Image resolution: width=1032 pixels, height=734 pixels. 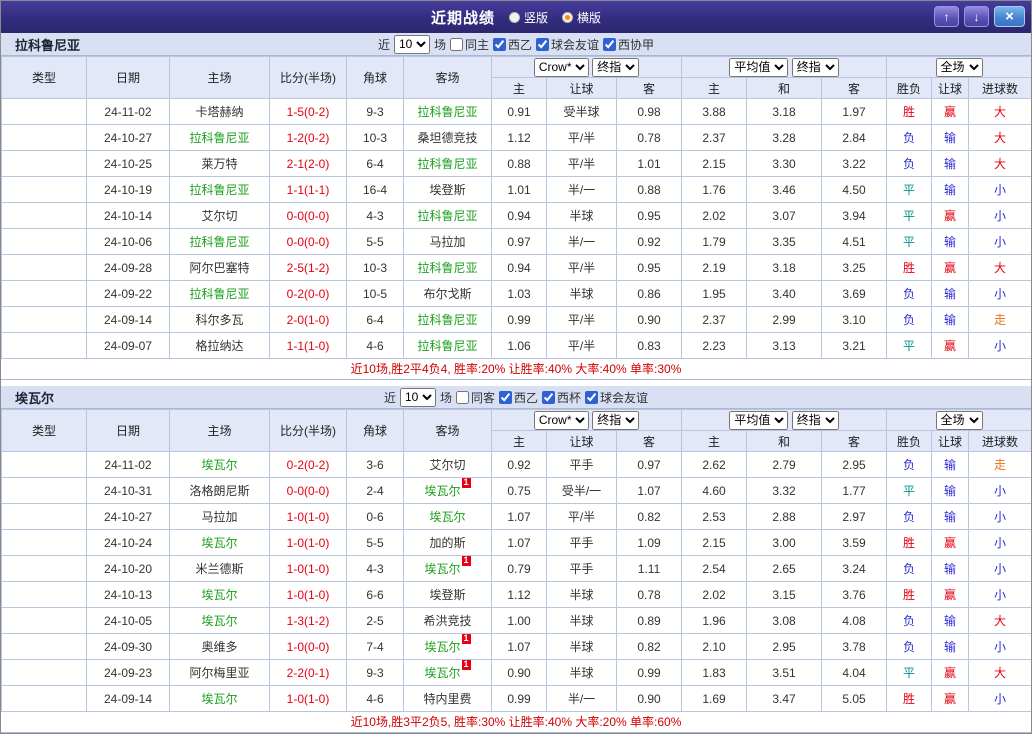 What do you see at coordinates (581, 646) in the screenshot?
I see `odds-handicap: 半球` at bounding box center [581, 646].